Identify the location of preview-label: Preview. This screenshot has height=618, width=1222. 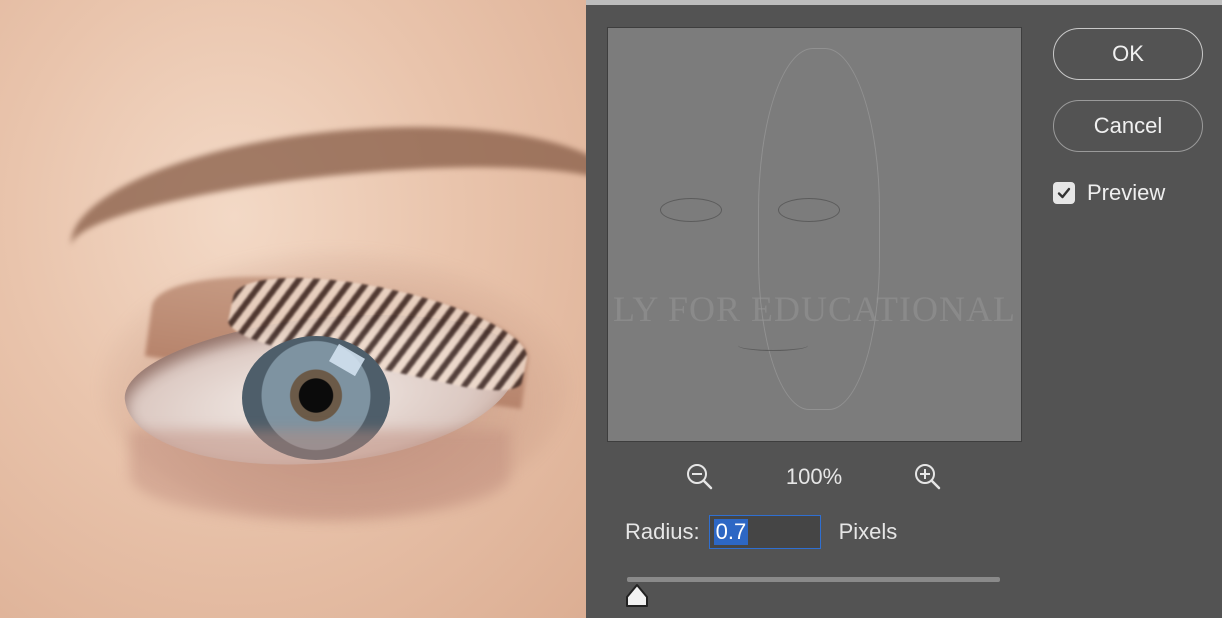
(1126, 192).